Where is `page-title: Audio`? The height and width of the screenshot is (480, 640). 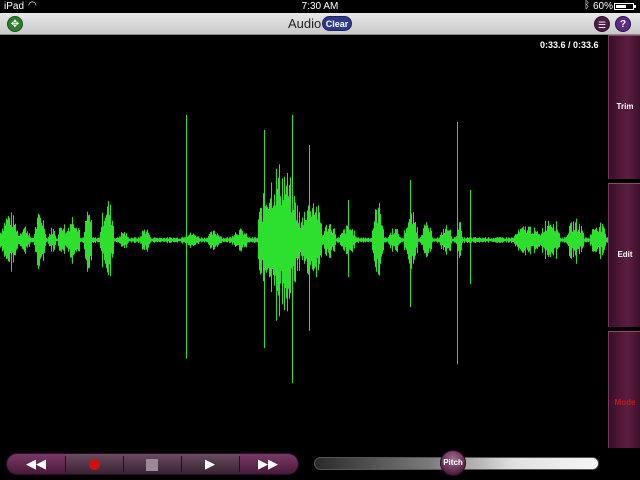
page-title: Audio is located at coordinates (305, 23).